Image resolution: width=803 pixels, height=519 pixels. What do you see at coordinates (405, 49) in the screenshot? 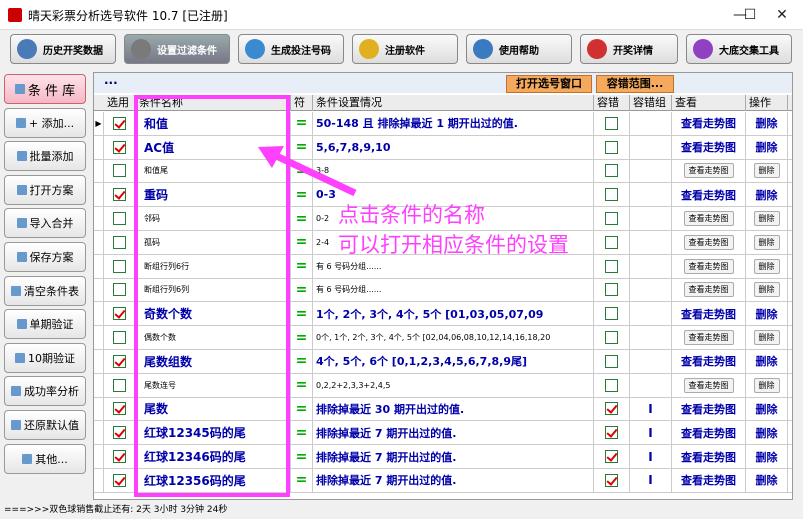
I see `toolbar-button-3: 注册软件` at bounding box center [405, 49].